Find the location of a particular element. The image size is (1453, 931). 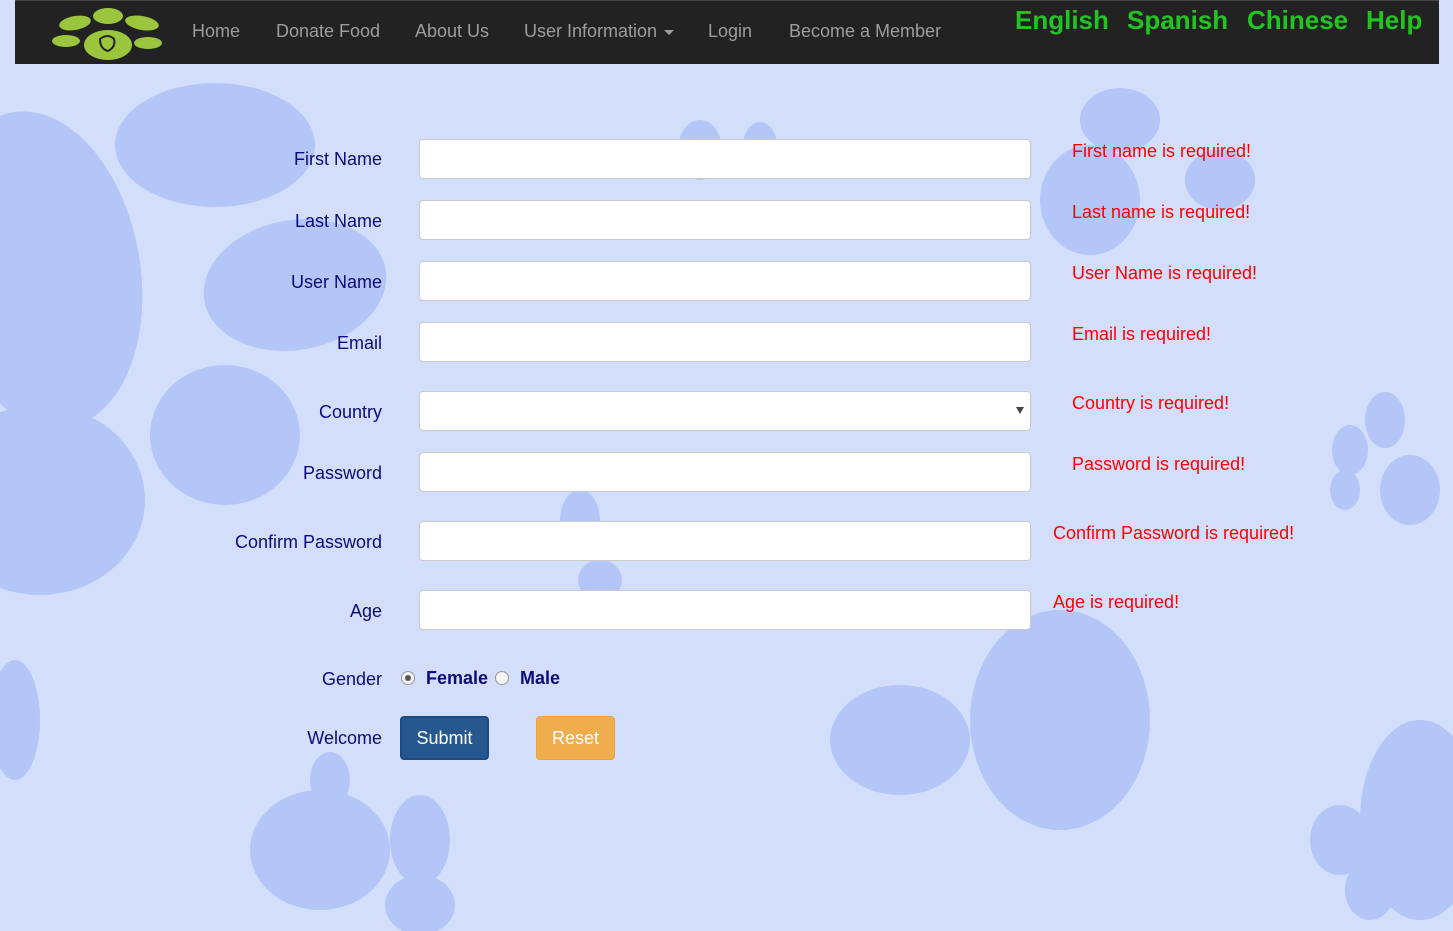

user-name-input is located at coordinates (725, 281).